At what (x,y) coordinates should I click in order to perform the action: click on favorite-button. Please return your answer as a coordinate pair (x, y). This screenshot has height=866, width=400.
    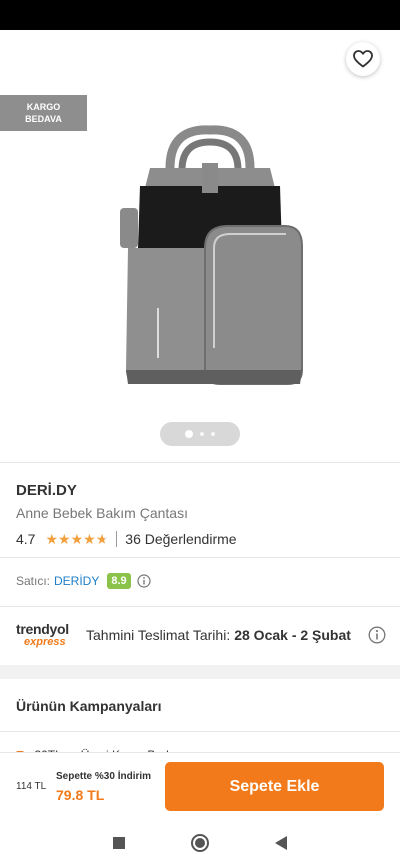
    Looking at the image, I should click on (363, 59).